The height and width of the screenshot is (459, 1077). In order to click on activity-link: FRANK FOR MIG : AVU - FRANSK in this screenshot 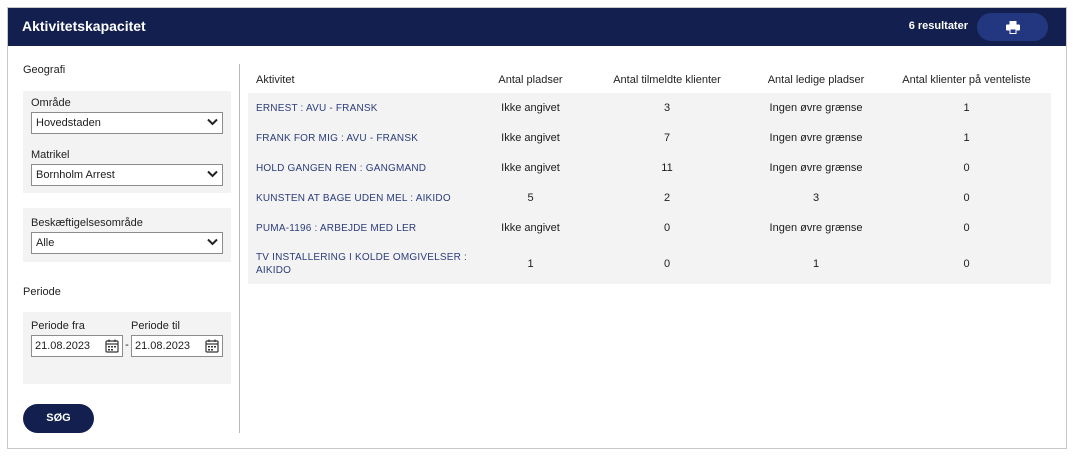, I will do `click(362, 138)`.